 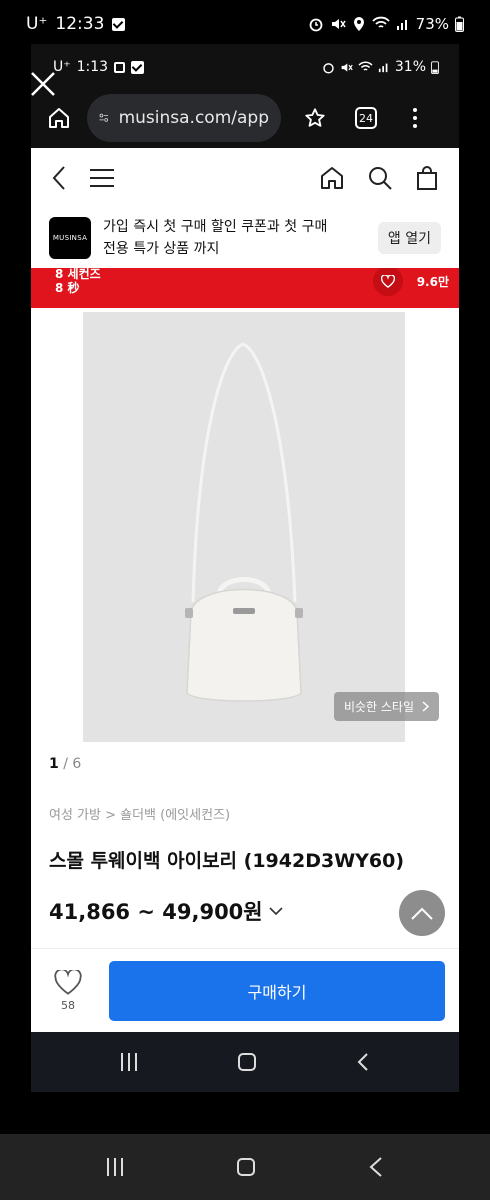 I want to click on mute-icon, so click(x=338, y=24).